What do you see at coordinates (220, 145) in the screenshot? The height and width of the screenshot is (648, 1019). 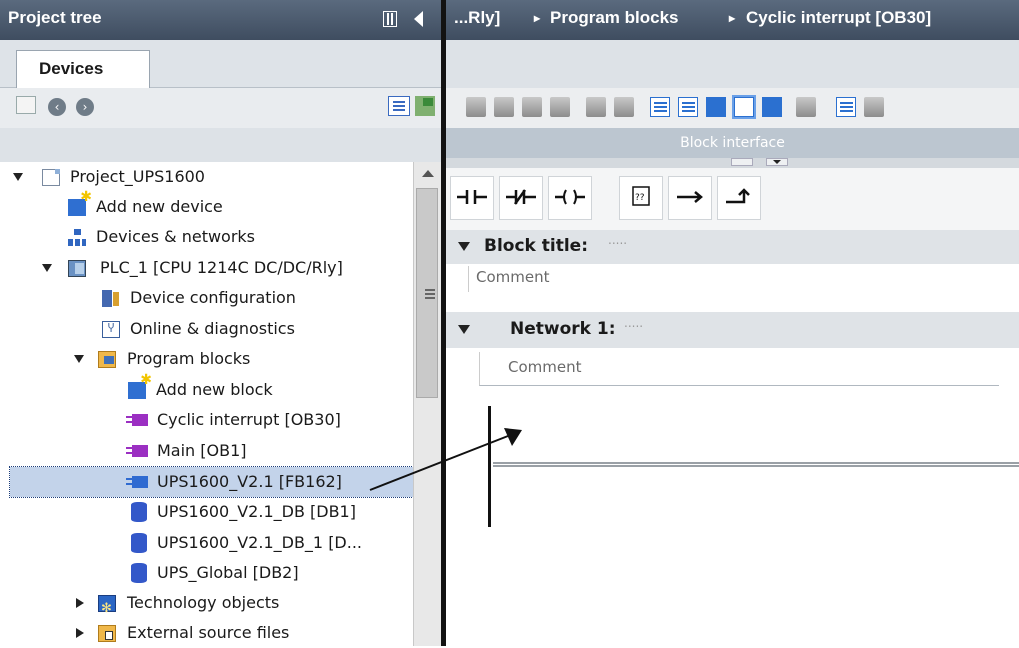 I see `tree-header` at bounding box center [220, 145].